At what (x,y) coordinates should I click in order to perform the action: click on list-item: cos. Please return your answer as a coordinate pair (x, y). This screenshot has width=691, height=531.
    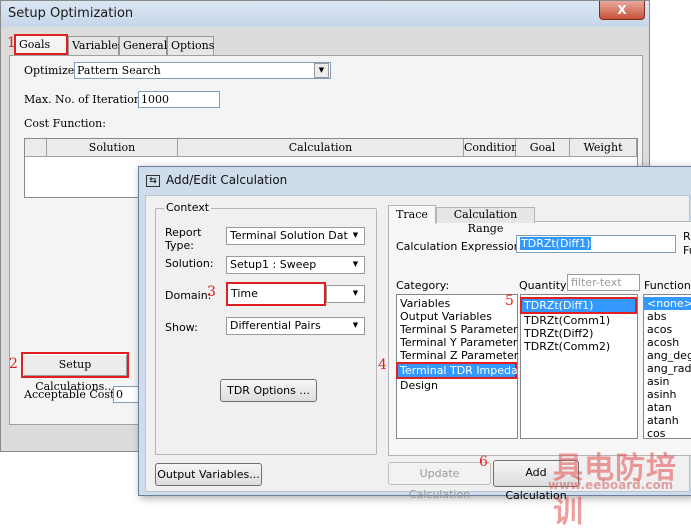
    Looking at the image, I should click on (667, 432).